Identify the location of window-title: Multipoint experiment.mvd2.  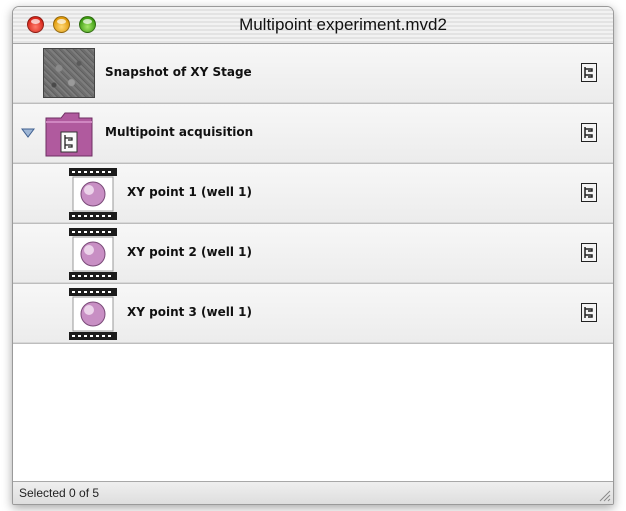
(343, 24).